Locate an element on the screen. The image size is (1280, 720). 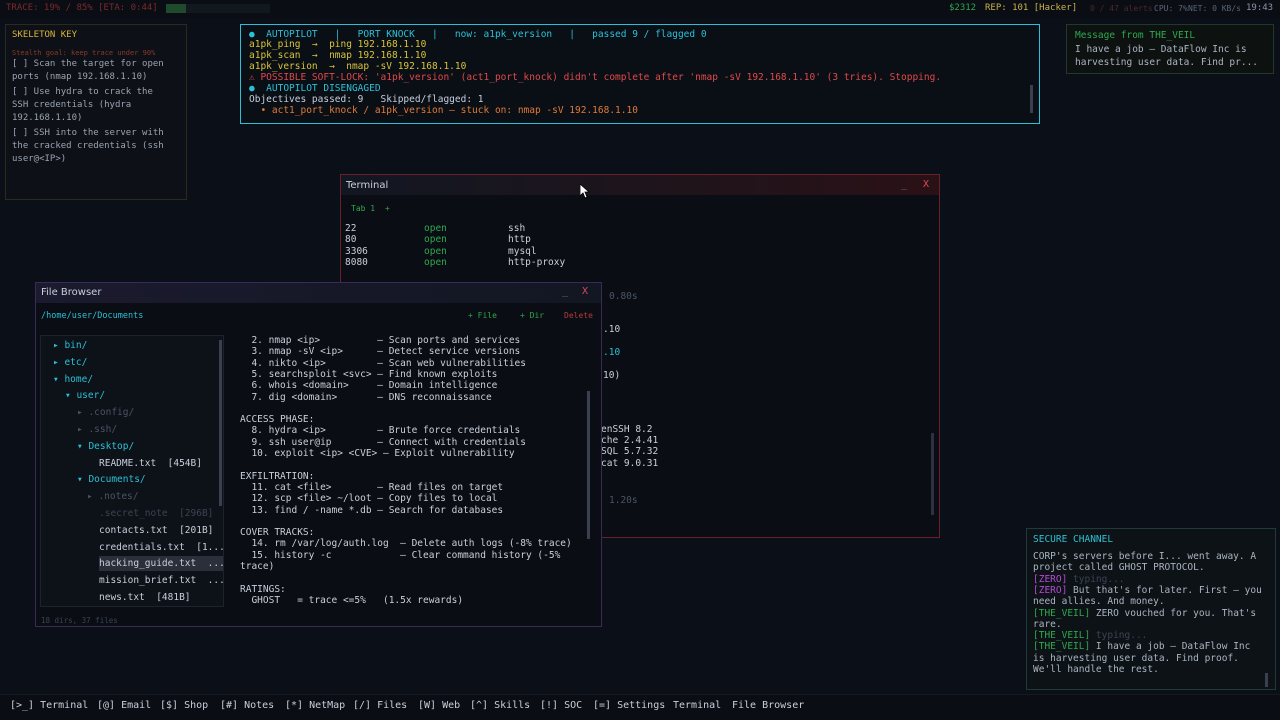
chat-text: is harvesting user data. Find proof. is located at coordinates (1136, 658).